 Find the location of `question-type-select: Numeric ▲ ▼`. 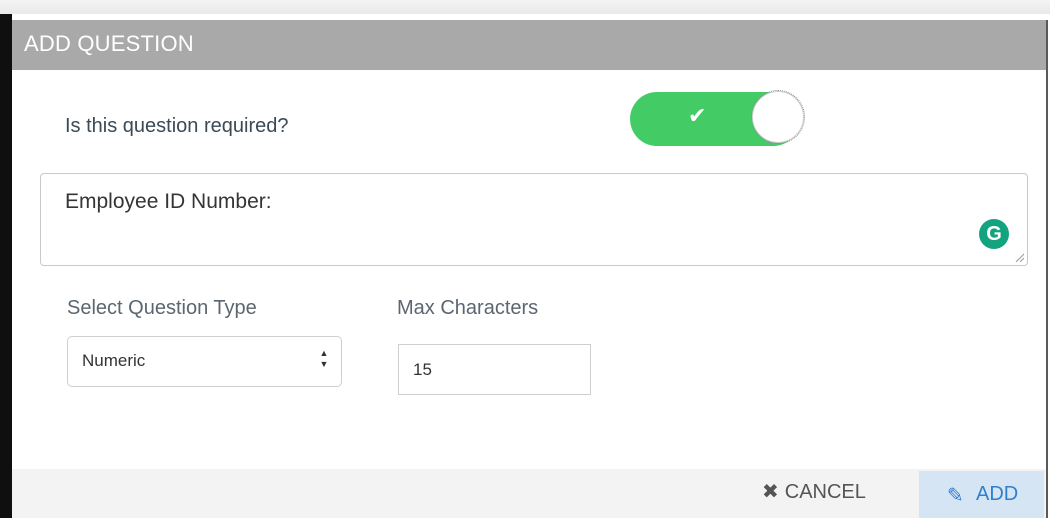

question-type-select: Numeric ▲ ▼ is located at coordinates (204, 361).